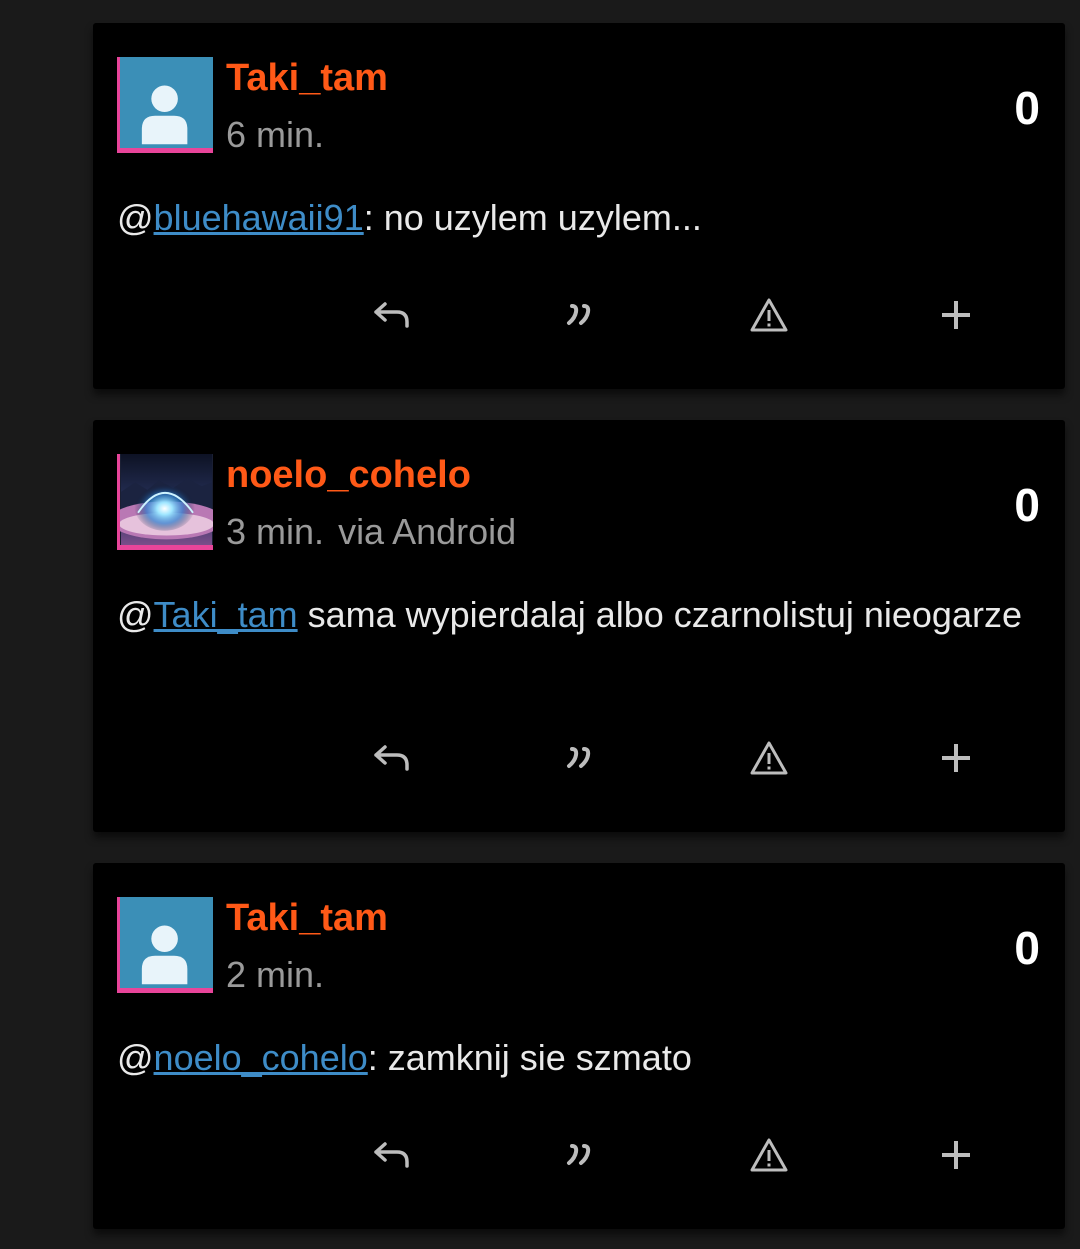  I want to click on comment-time: 2 min., so click(275, 974).